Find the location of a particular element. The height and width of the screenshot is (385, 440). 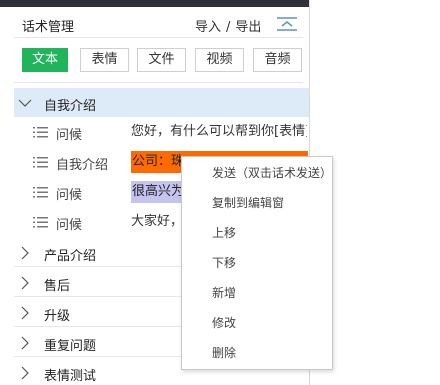

group-label: 重复问题 is located at coordinates (70, 346).